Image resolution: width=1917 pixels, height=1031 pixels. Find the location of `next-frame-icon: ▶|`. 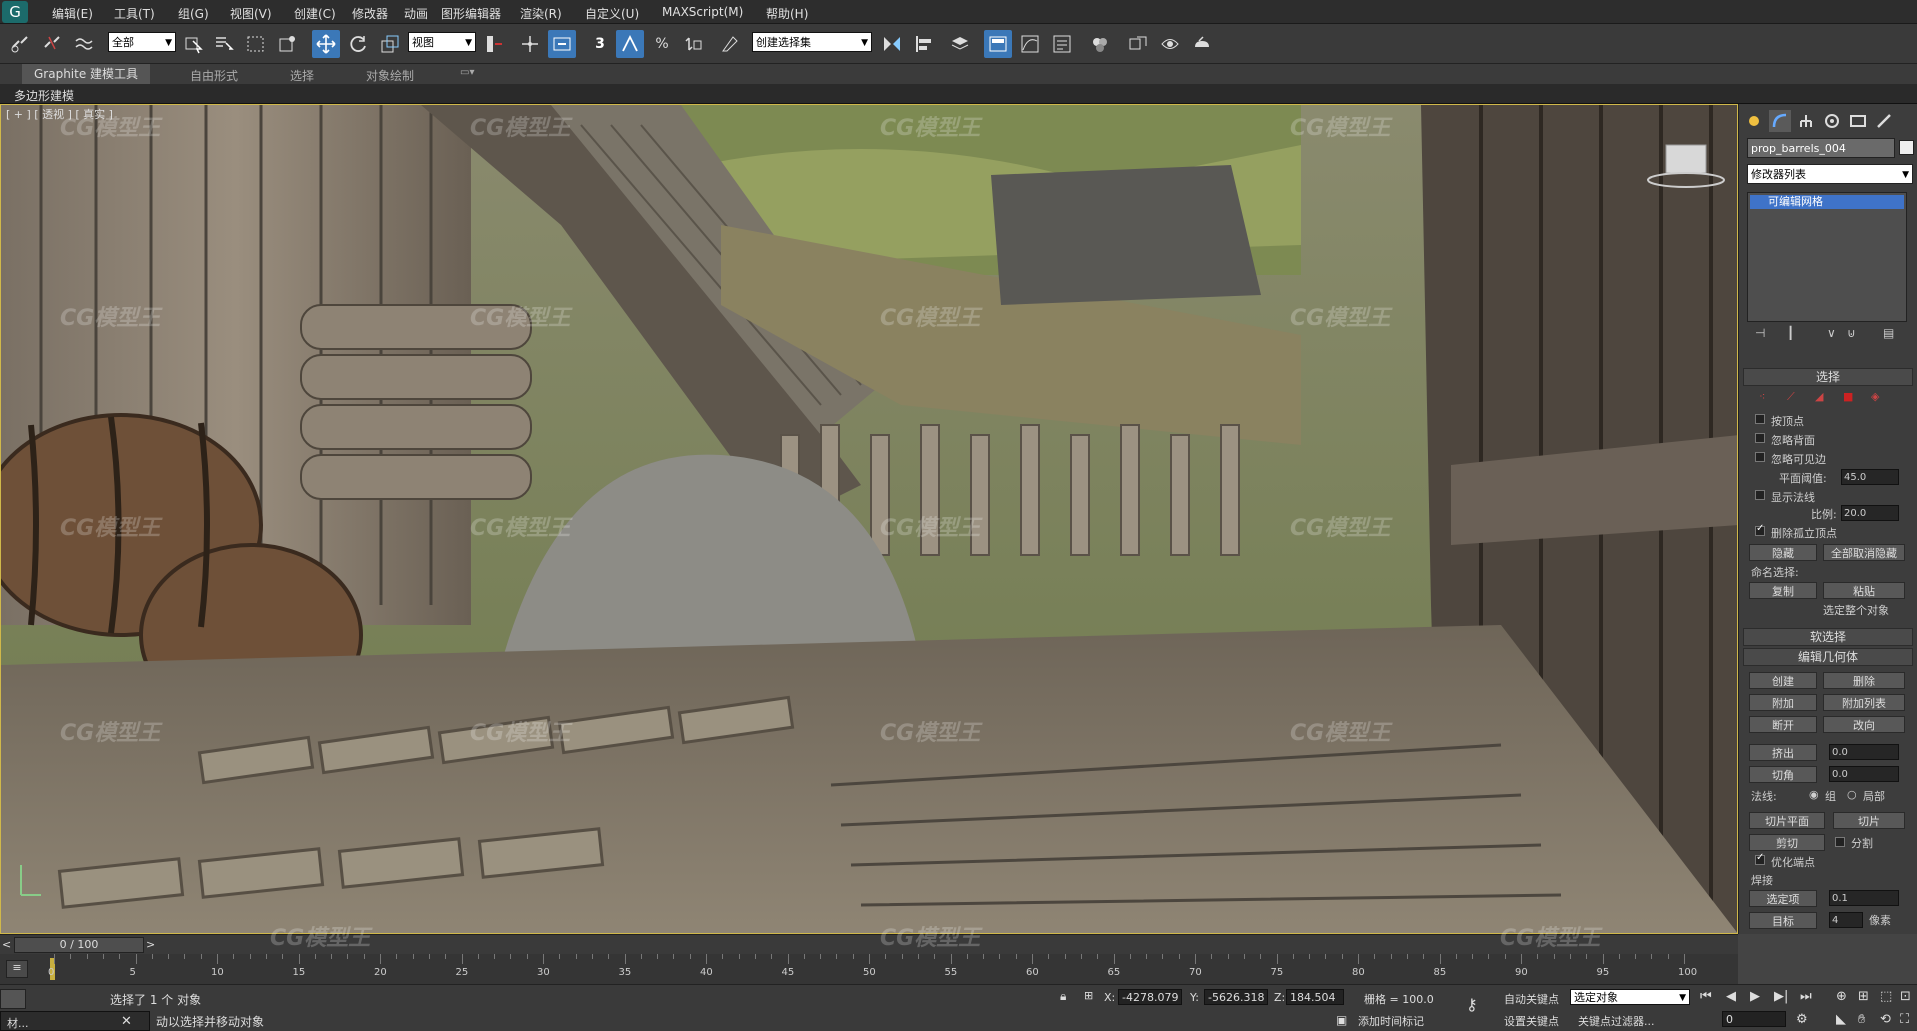

next-frame-icon: ▶| is located at coordinates (1781, 996).